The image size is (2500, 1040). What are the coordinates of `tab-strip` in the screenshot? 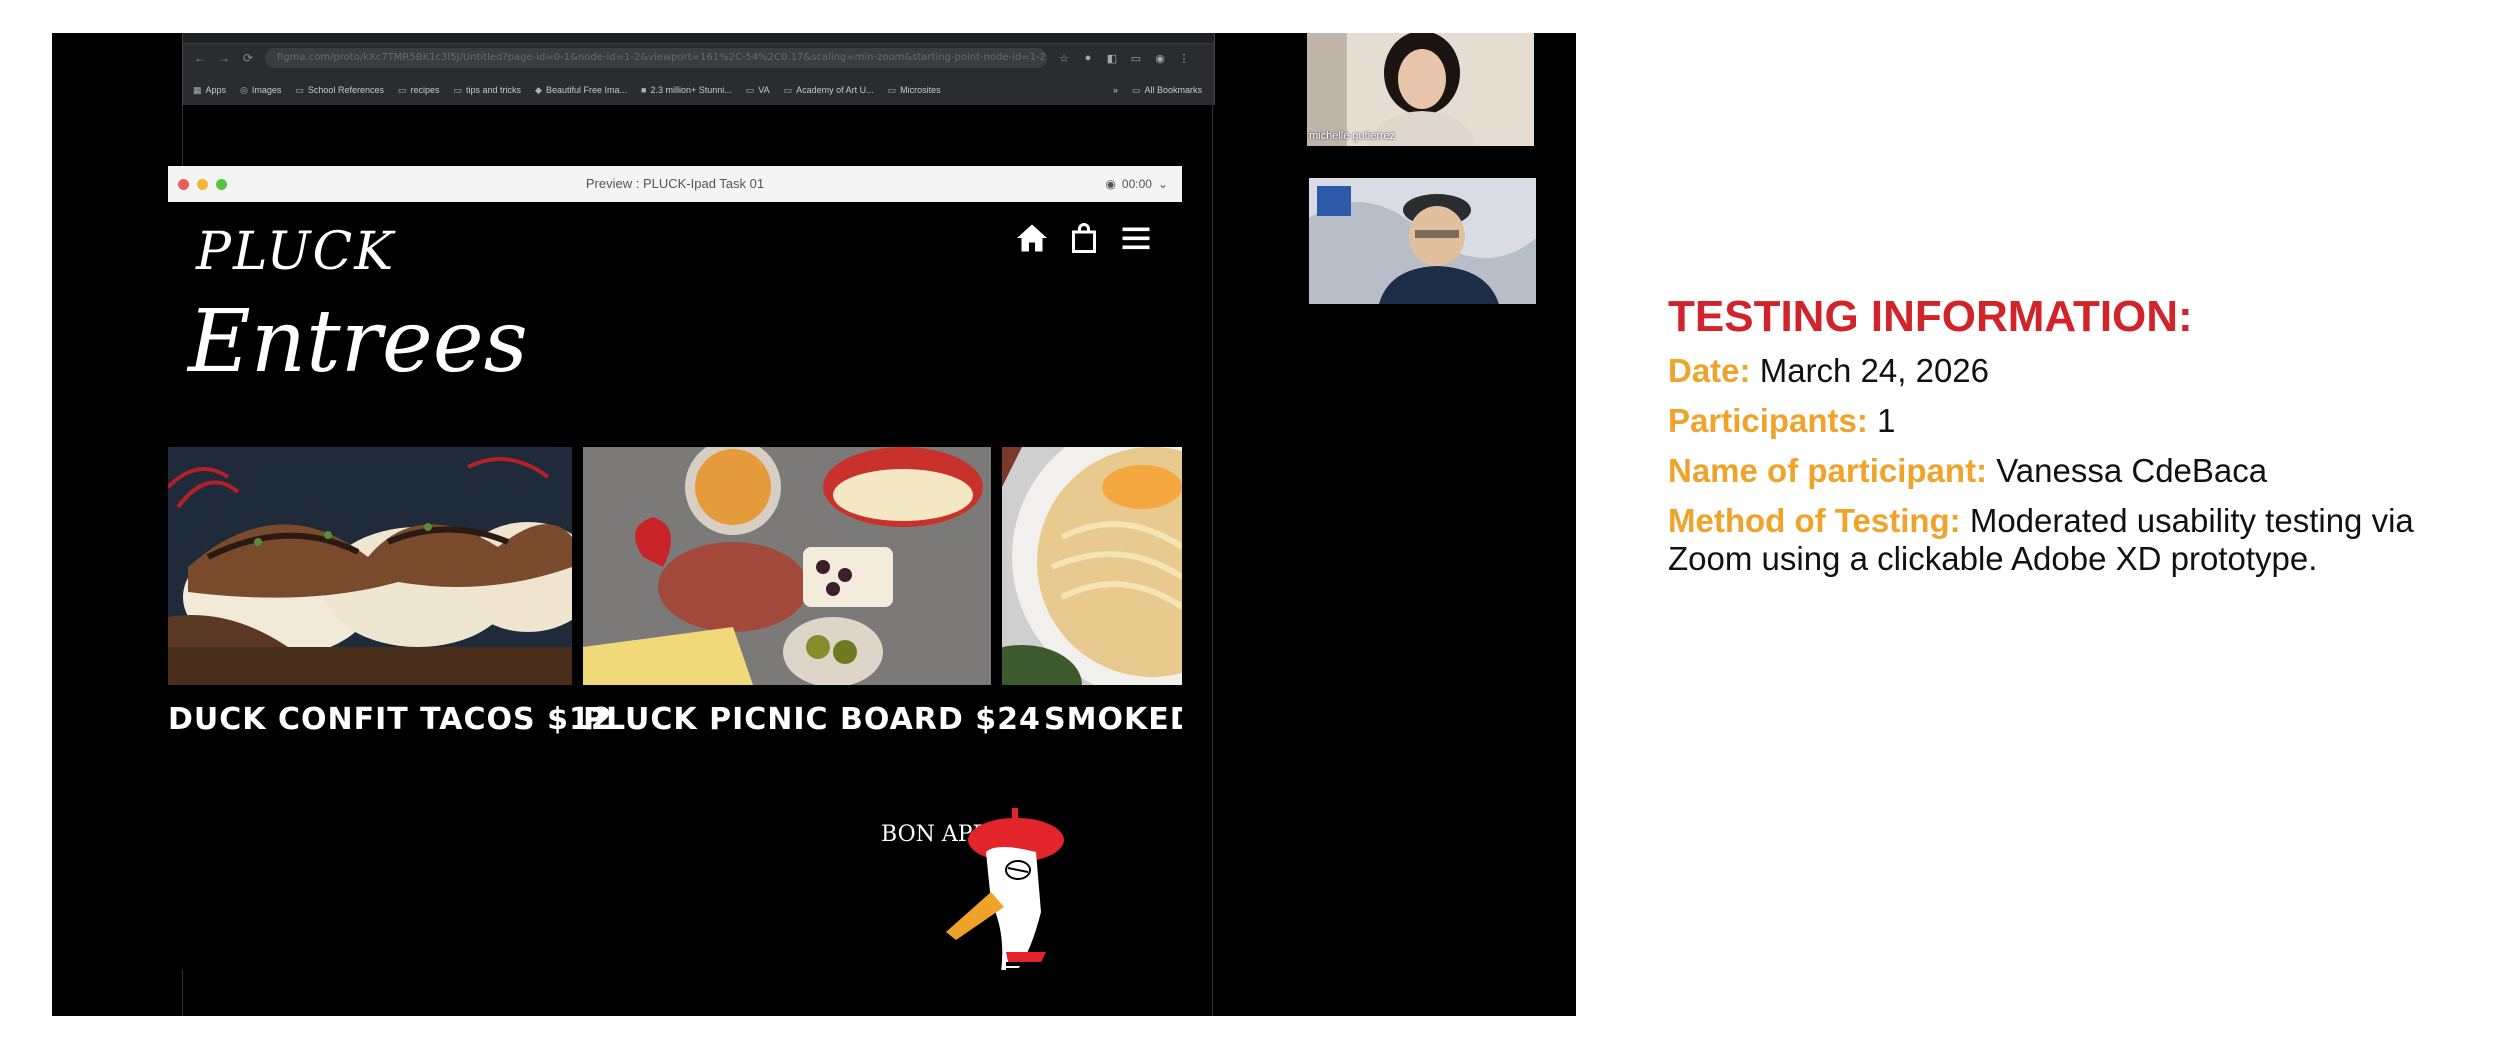 It's located at (698, 38).